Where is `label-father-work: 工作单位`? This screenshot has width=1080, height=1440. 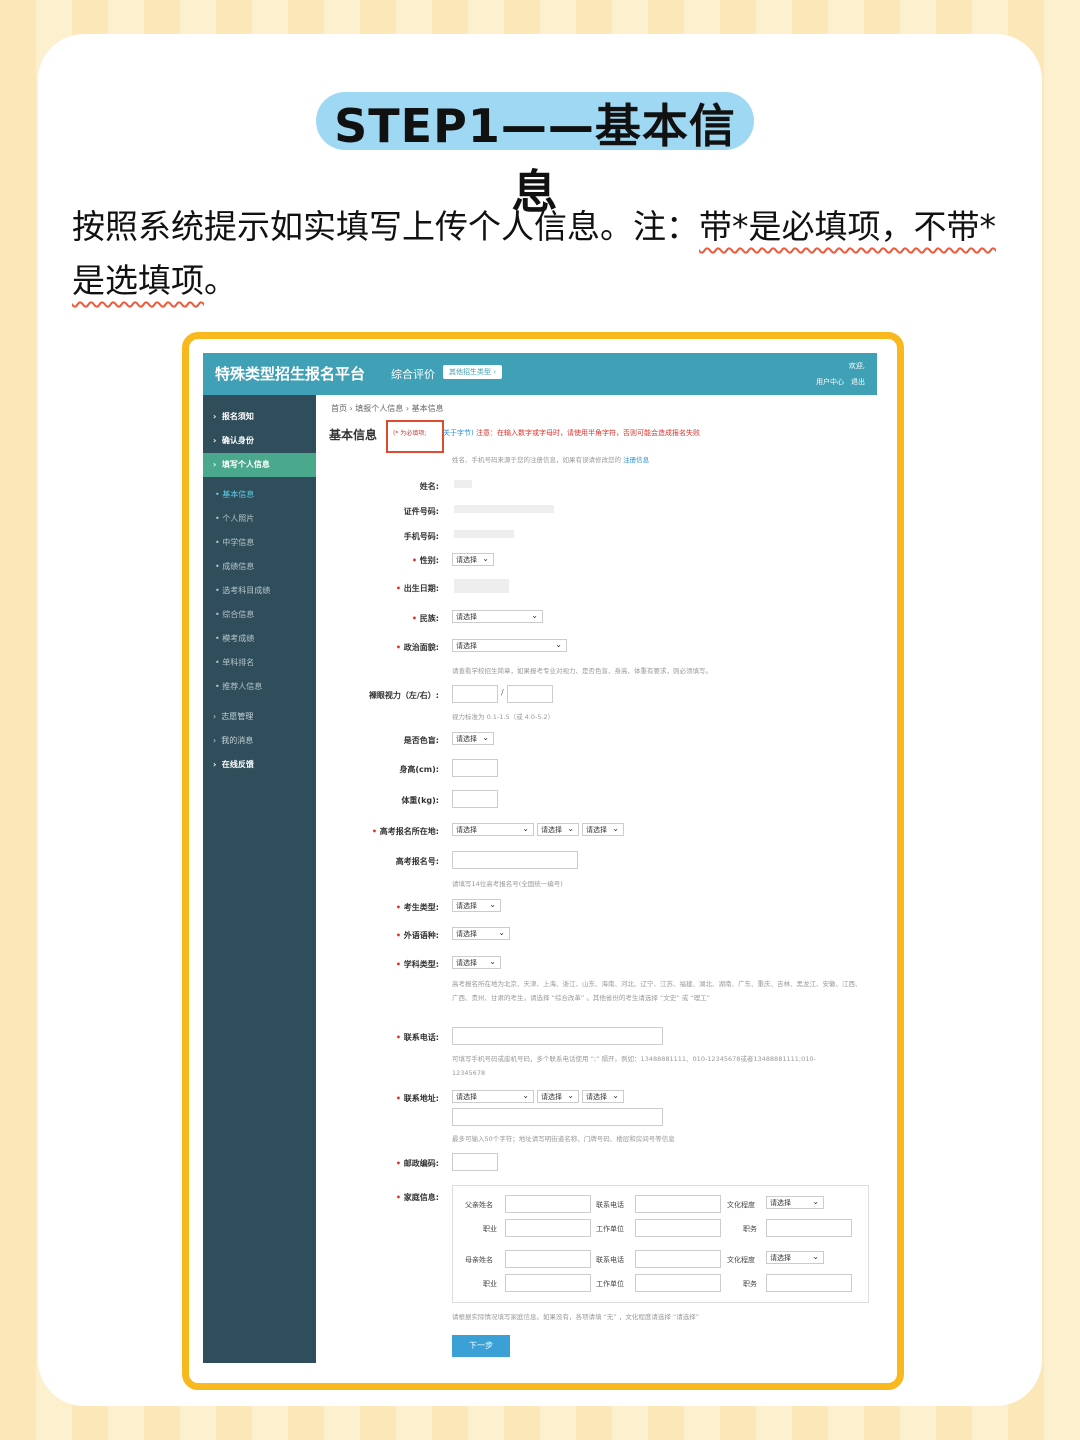 label-father-work: 工作单位 is located at coordinates (610, 1229).